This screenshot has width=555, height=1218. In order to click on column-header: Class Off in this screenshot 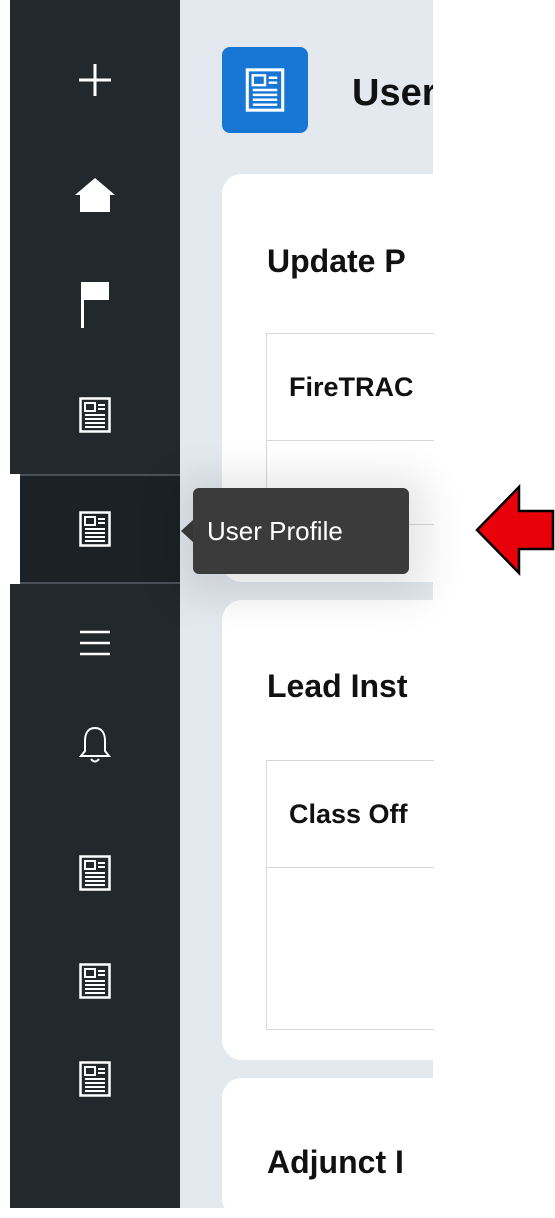, I will do `click(348, 814)`.